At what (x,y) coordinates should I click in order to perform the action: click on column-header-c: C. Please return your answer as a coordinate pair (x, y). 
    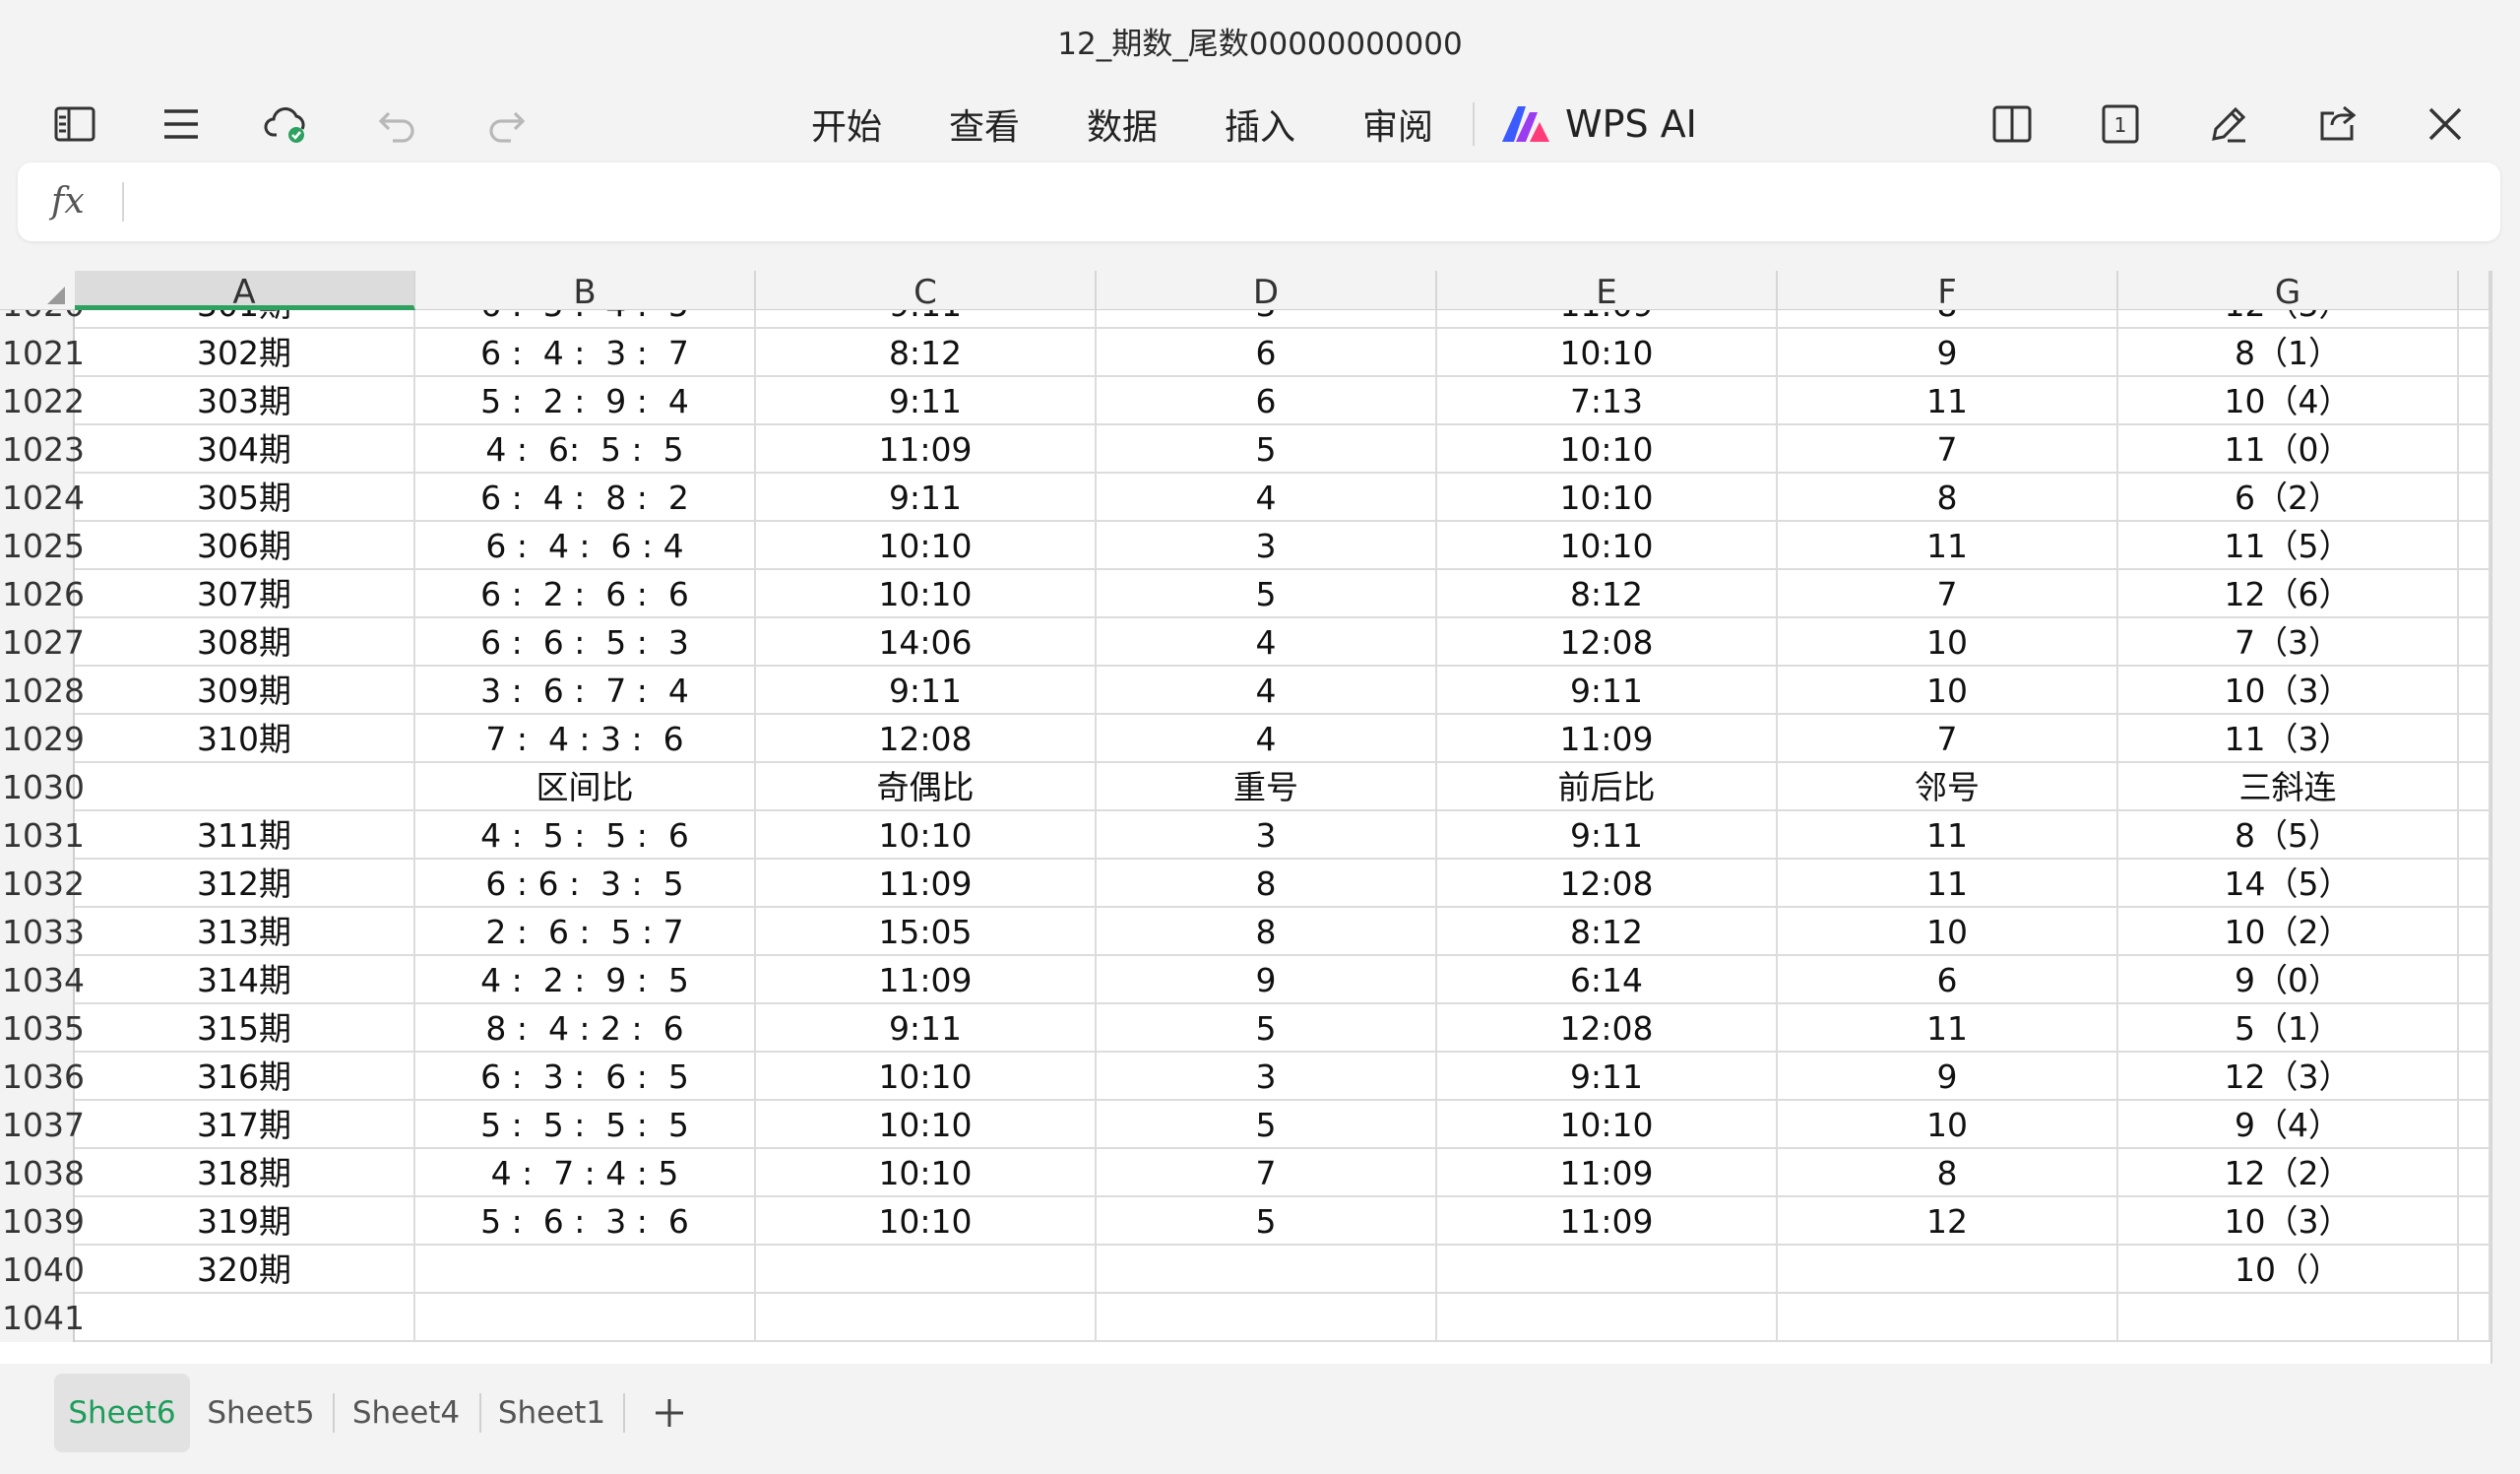
    Looking at the image, I should click on (926, 291).